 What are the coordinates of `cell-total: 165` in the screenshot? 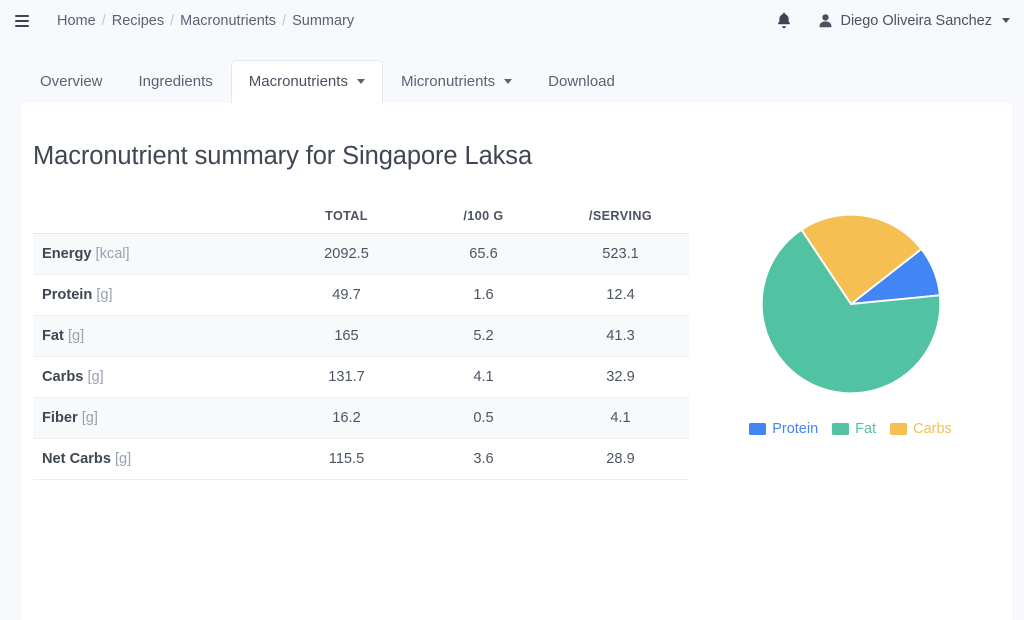 It's located at (346, 336).